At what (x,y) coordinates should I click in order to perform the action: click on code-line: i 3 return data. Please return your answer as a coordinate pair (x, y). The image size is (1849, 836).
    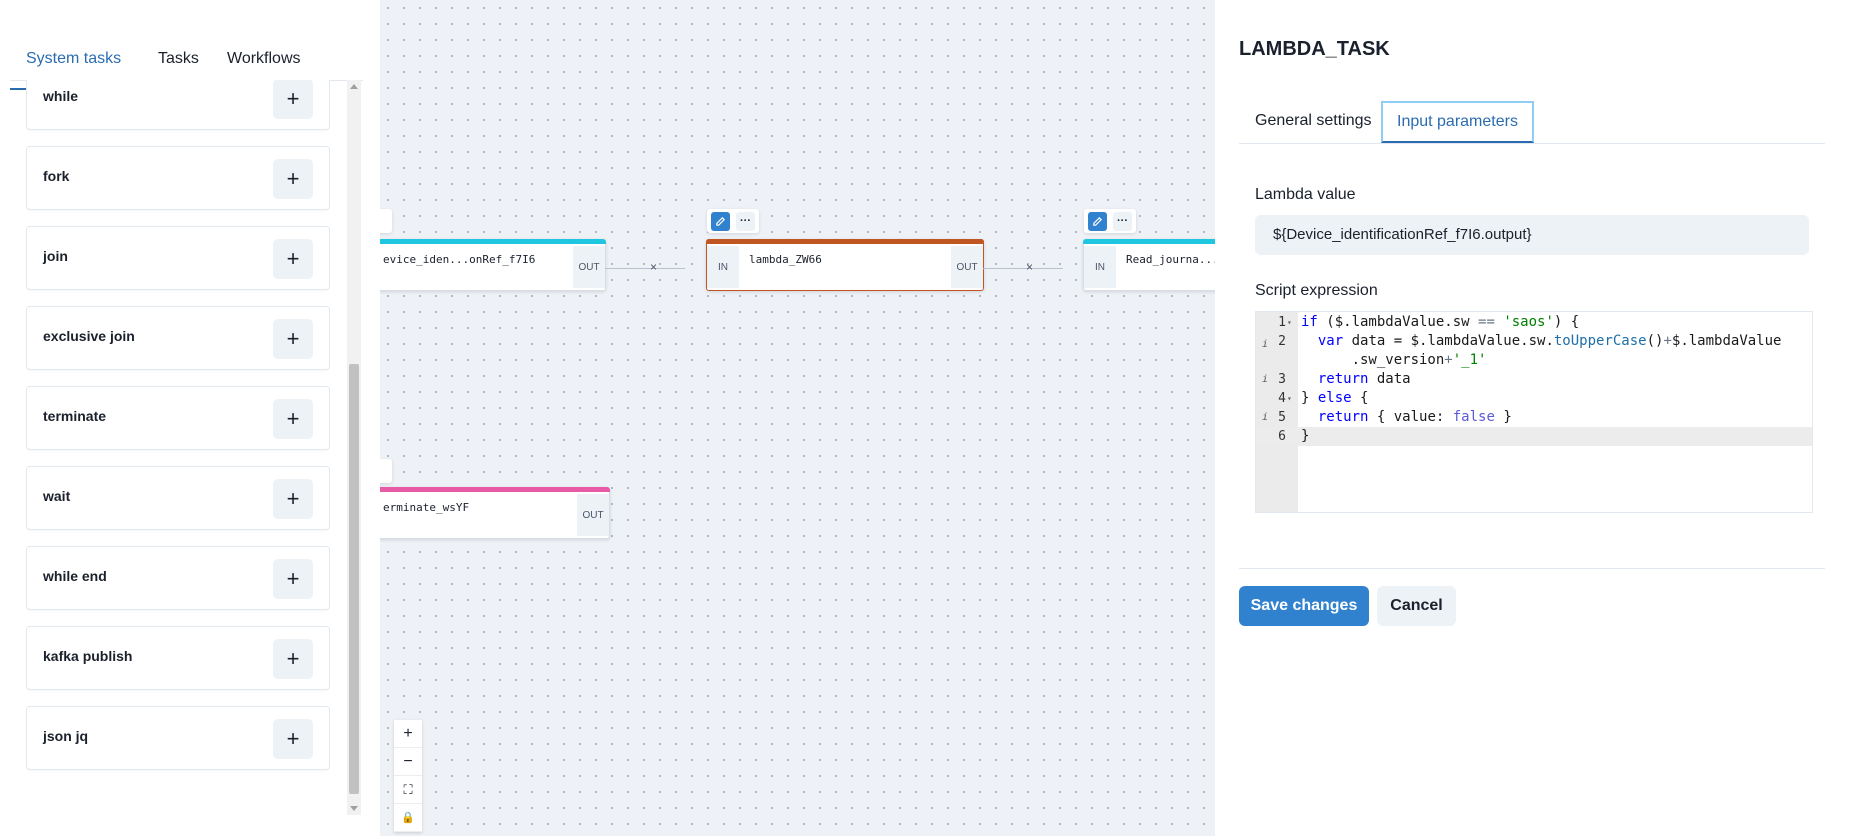
    Looking at the image, I should click on (1534, 379).